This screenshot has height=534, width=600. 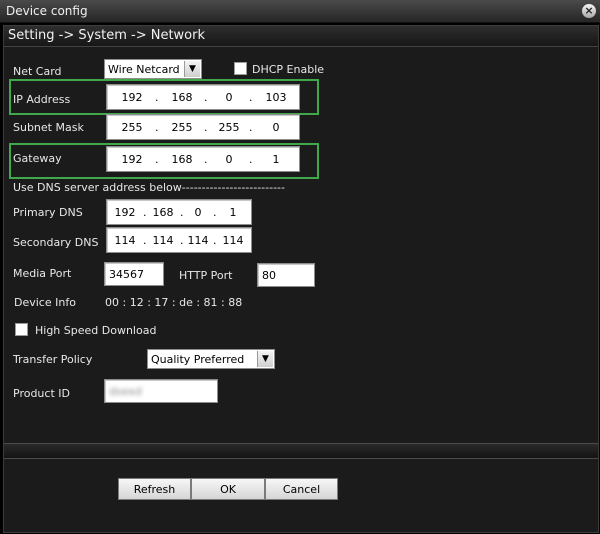 I want to click on subnet-mask-field: 255 . 255 . 255 . 0, so click(x=203, y=127).